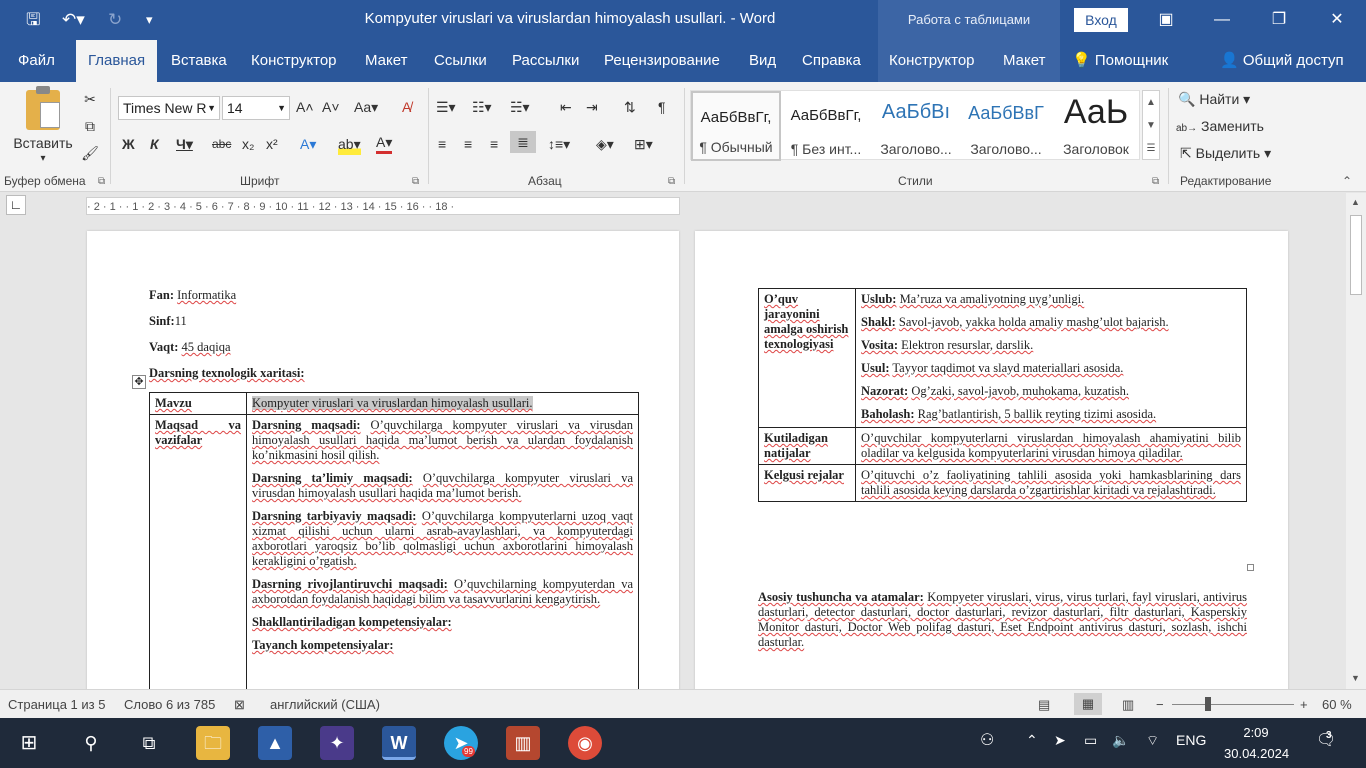 The height and width of the screenshot is (768, 1366). I want to click on shading-icon: ◈▾, so click(605, 144).